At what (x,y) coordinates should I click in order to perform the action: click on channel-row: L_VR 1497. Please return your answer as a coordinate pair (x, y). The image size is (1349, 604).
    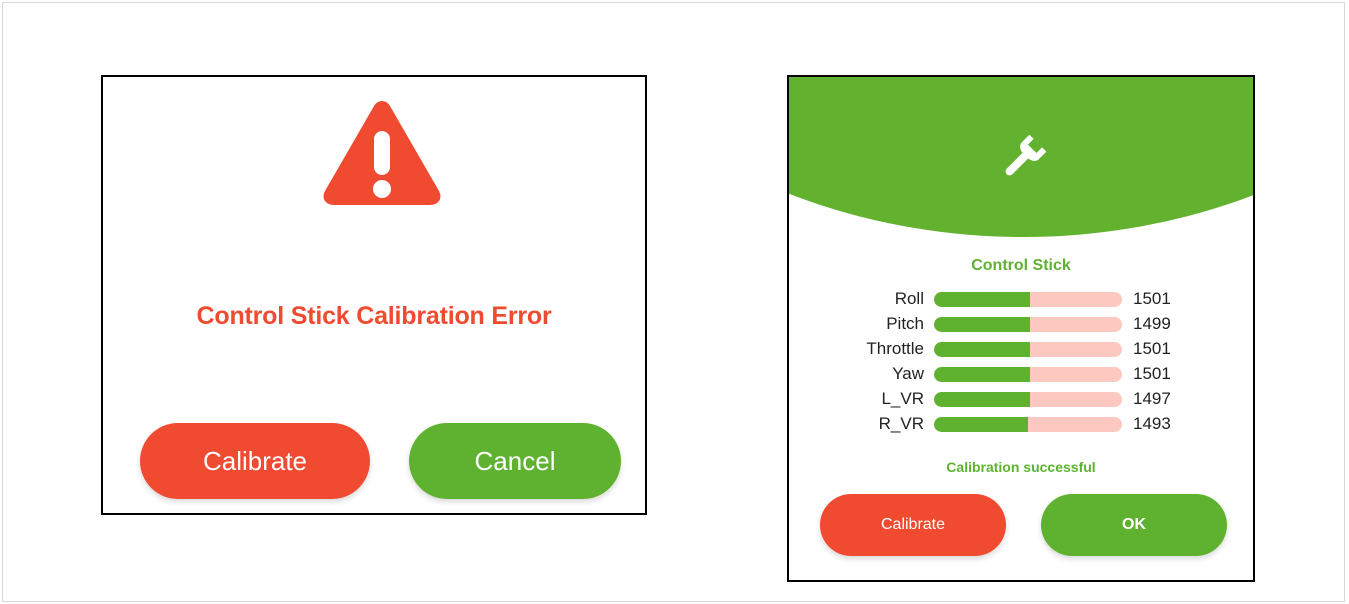
    Looking at the image, I should click on (1021, 399).